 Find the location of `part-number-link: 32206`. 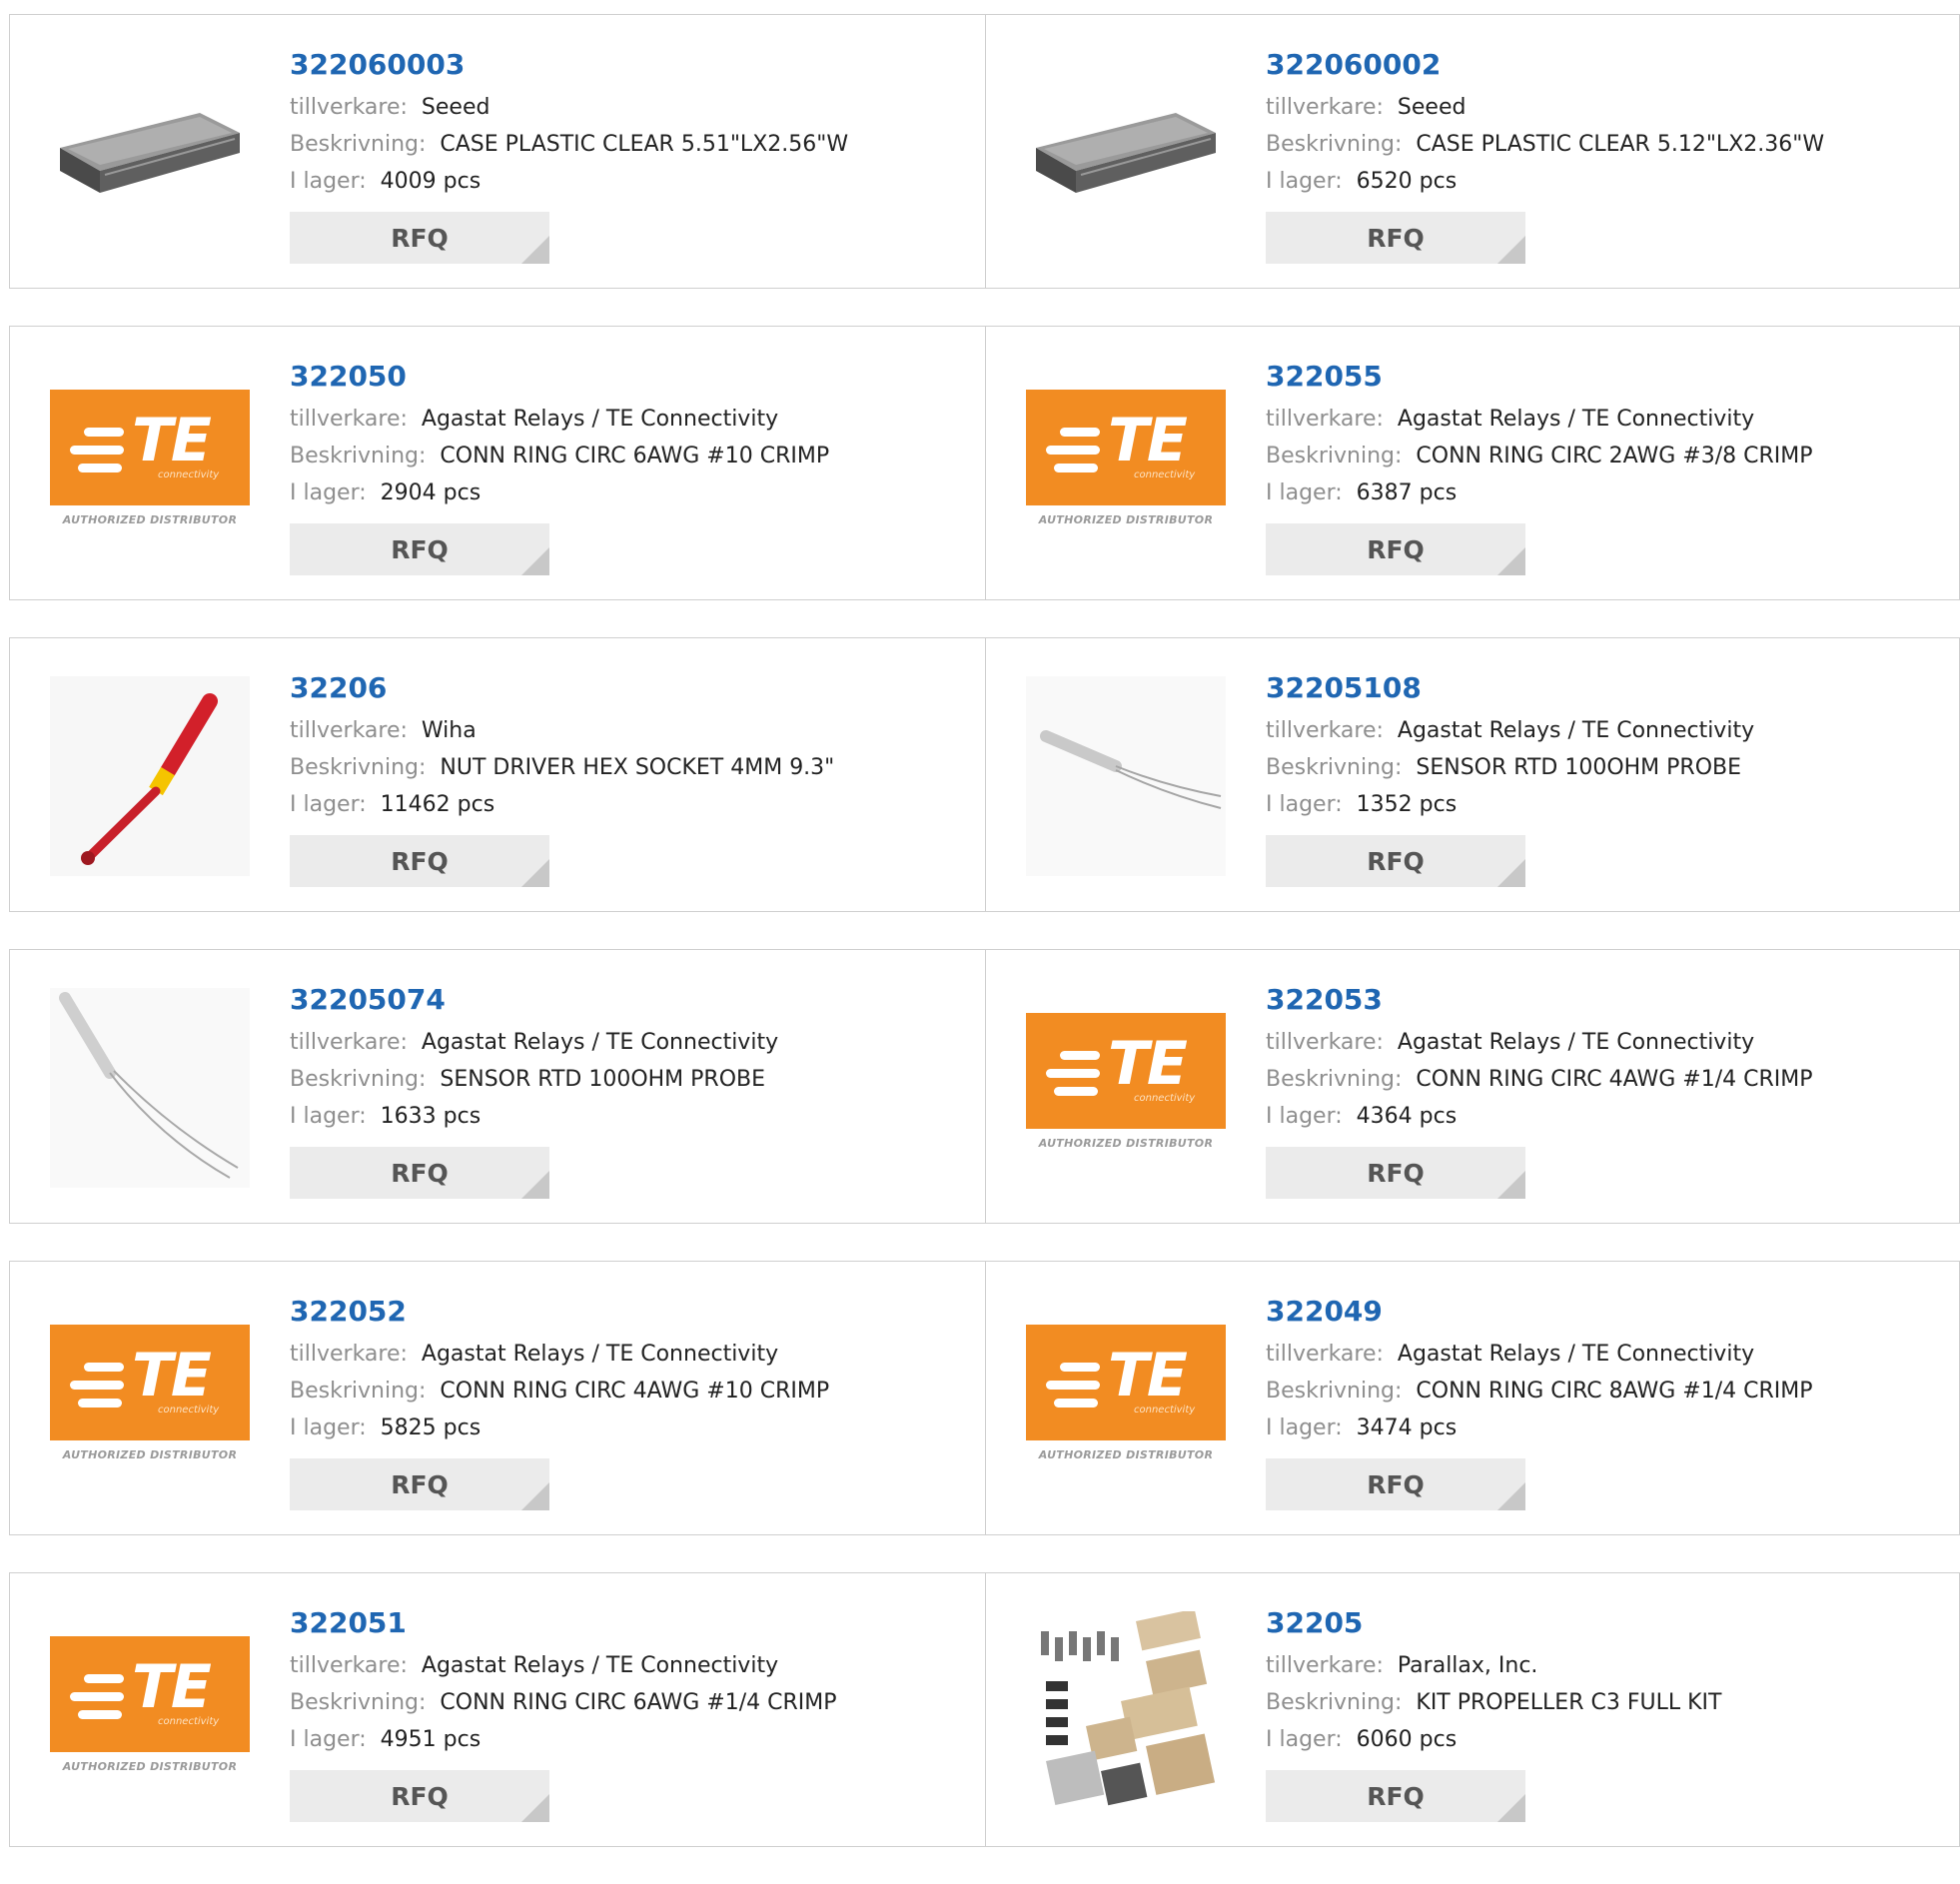

part-number-link: 32206 is located at coordinates (562, 690).